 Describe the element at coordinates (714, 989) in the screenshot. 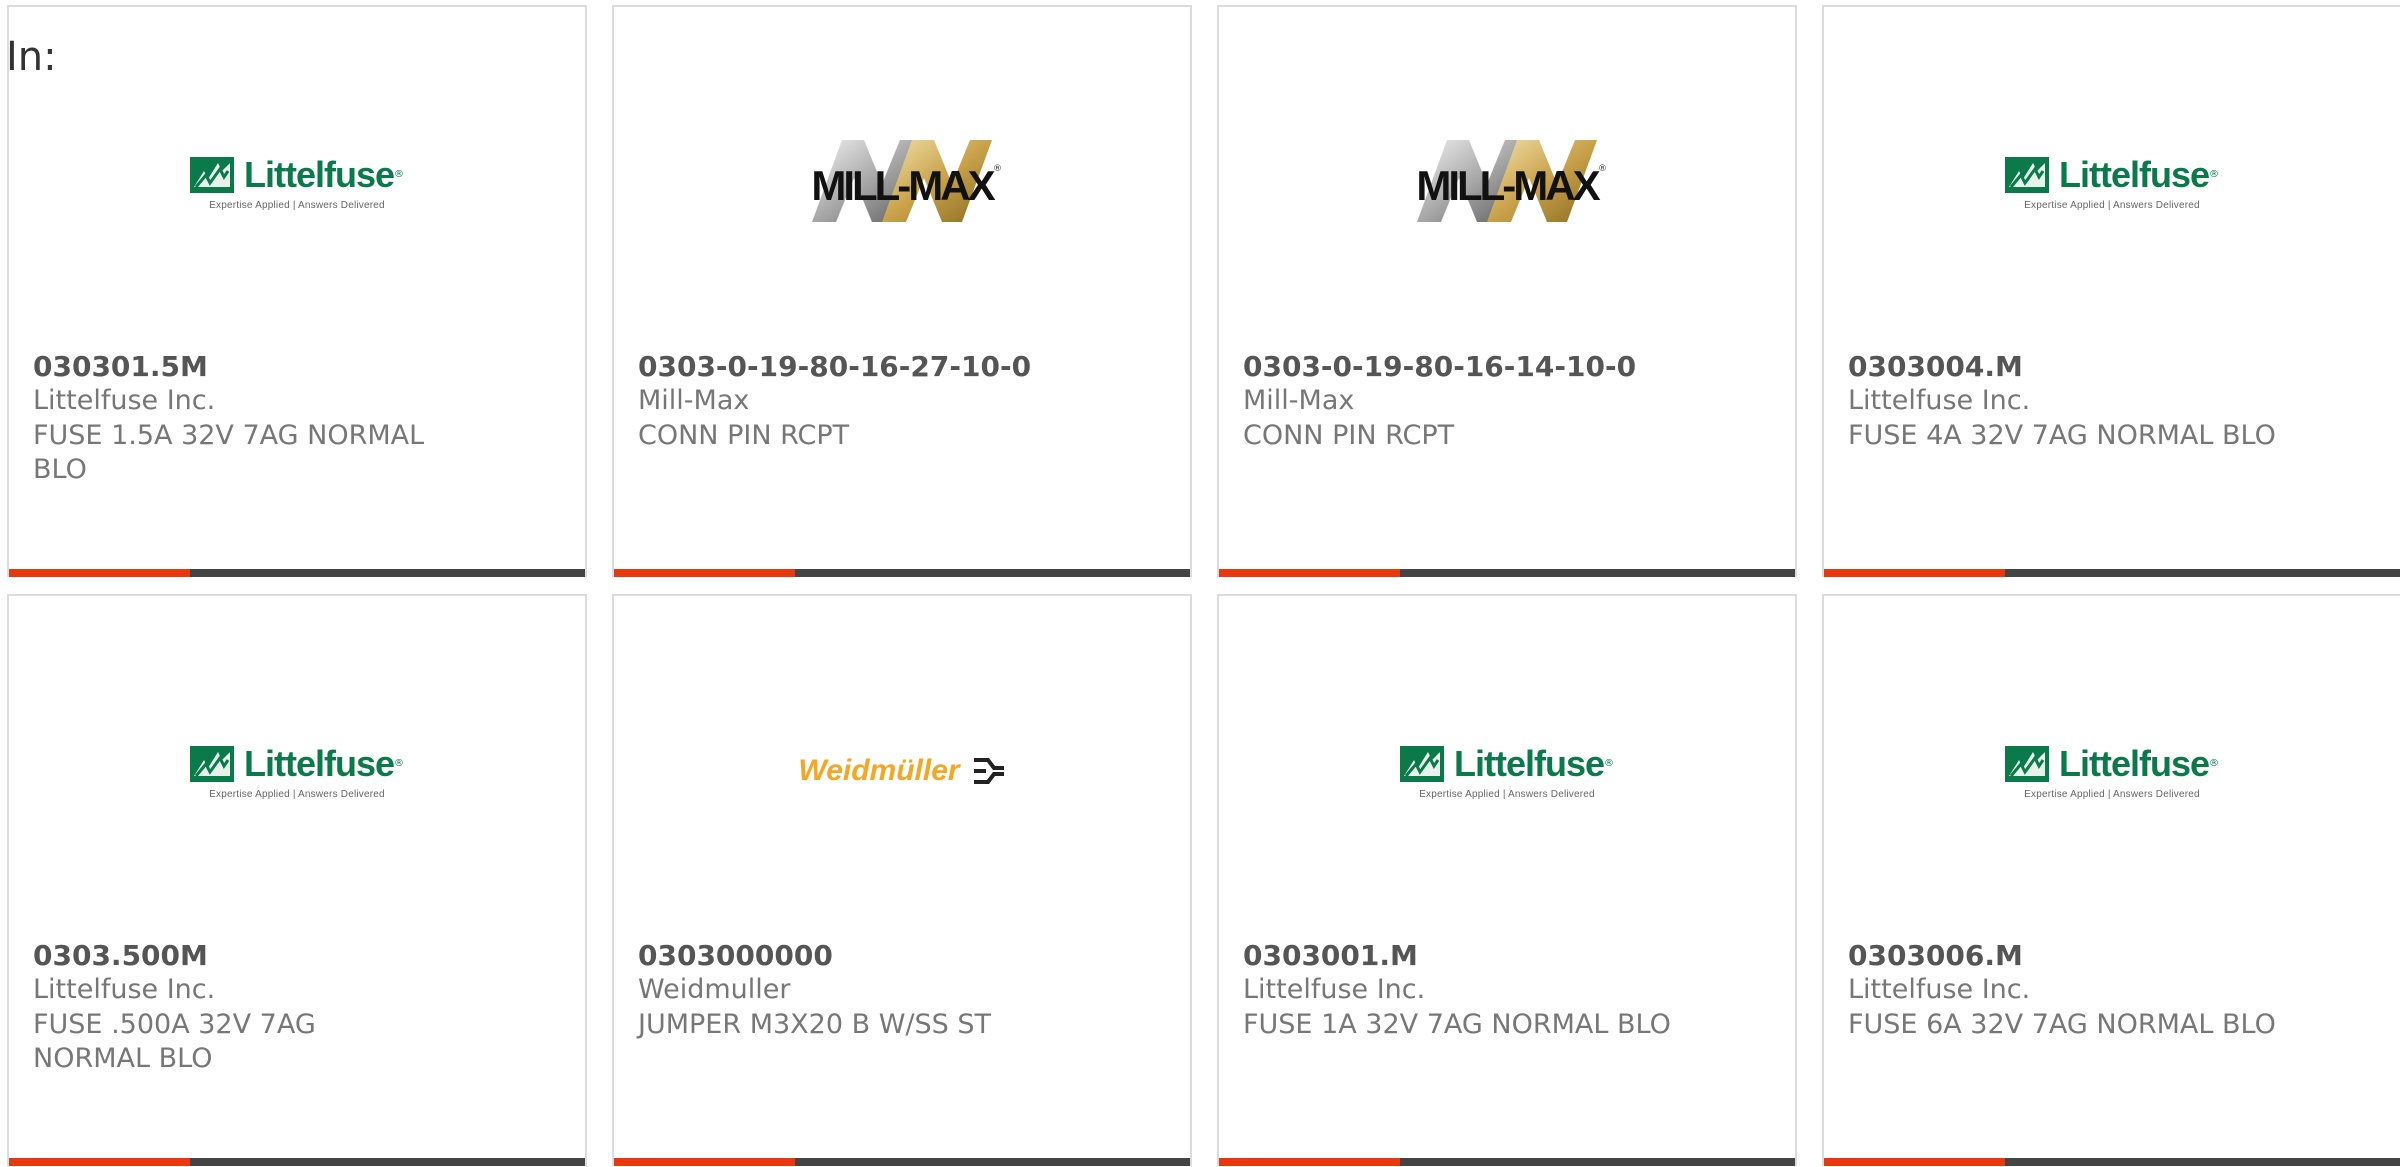

I see `manufacturer-name: Weidmuller` at that location.